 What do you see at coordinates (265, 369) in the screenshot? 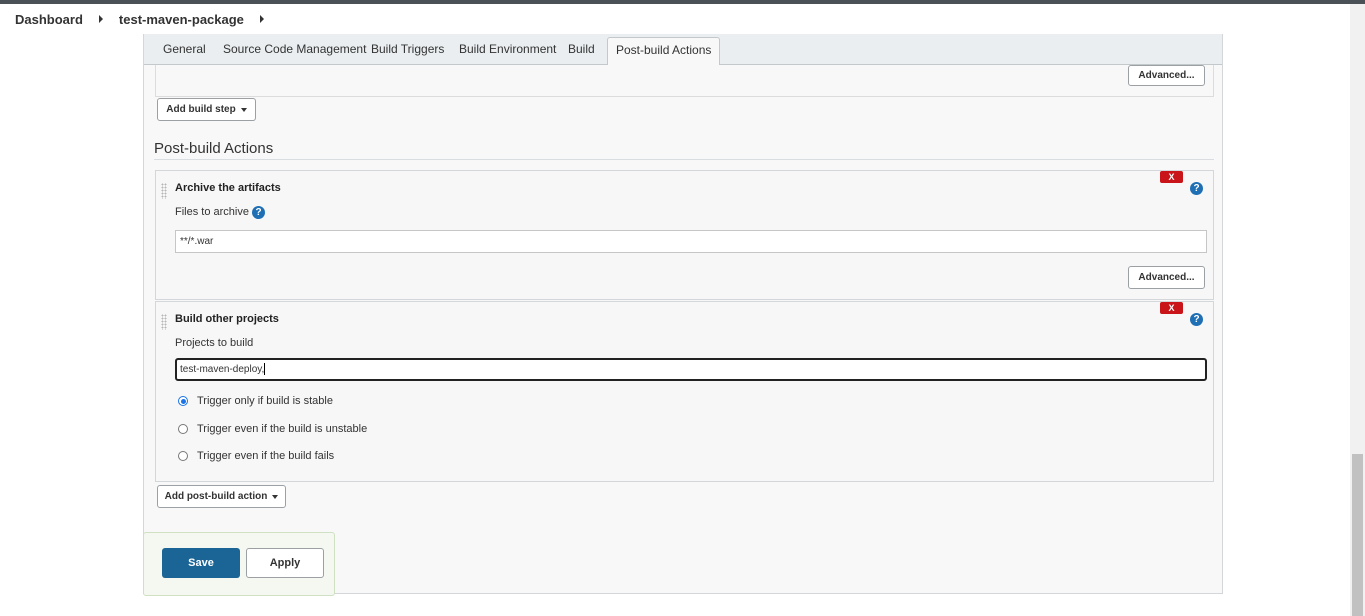
I see `text-cursor` at bounding box center [265, 369].